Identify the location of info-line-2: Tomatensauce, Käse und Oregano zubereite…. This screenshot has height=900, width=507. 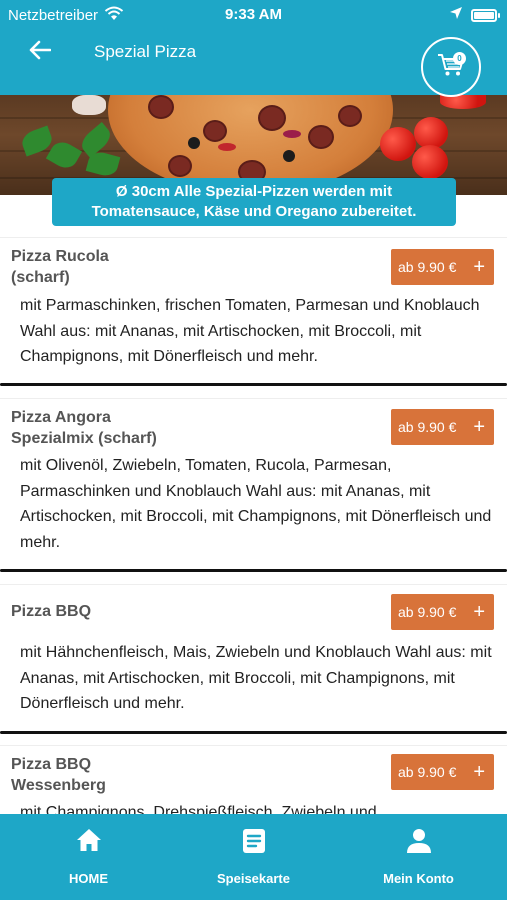
(254, 211).